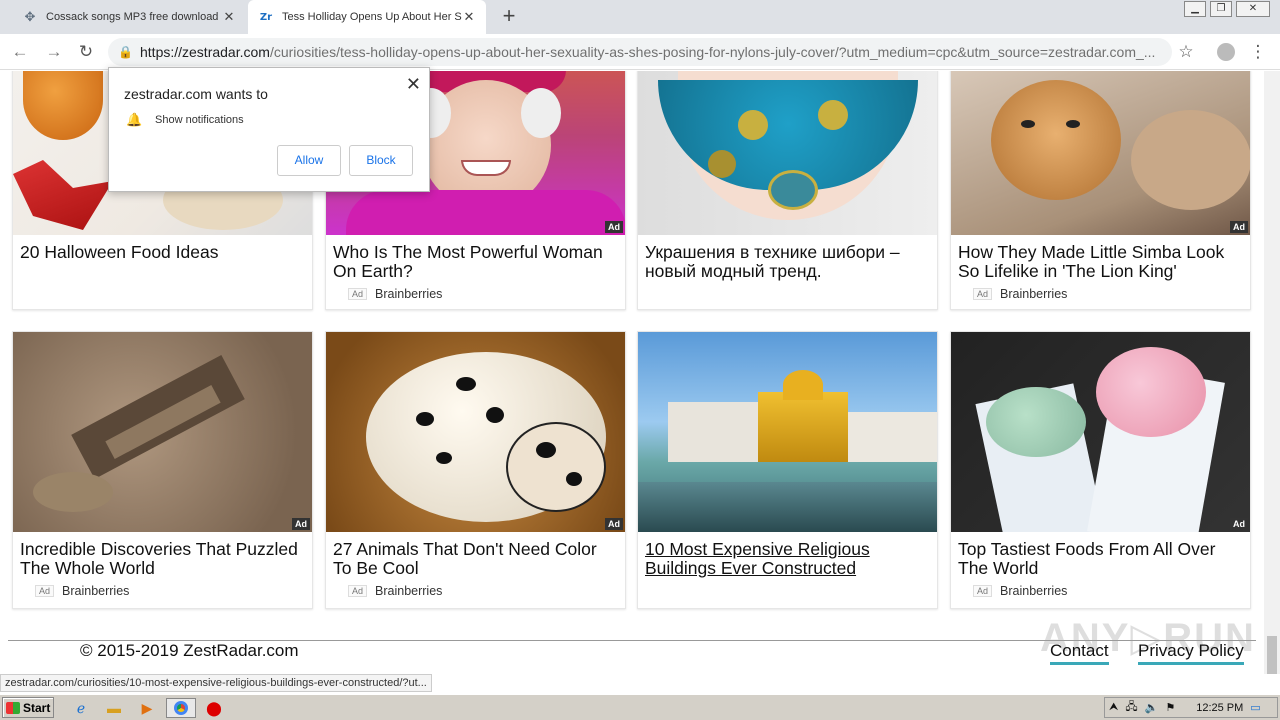 Image resolution: width=1280 pixels, height=720 pixels. I want to click on reload-button: ↻, so click(86, 52).